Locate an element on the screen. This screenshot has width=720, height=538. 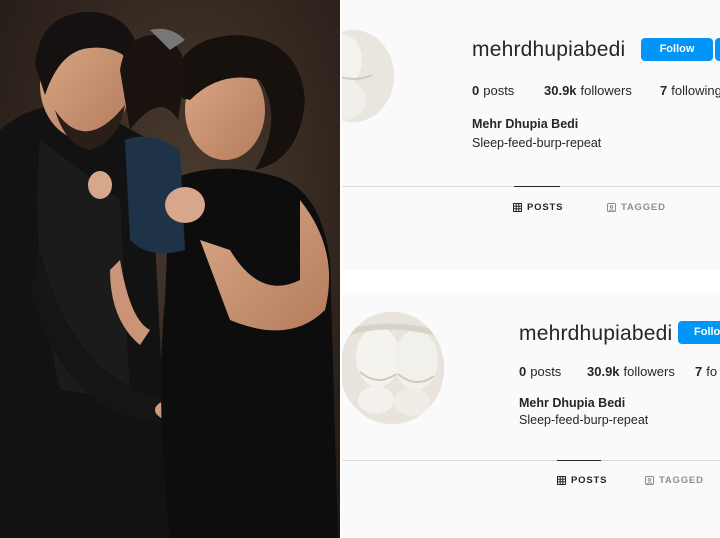
following-stat: 7 fo is located at coordinates (706, 371).